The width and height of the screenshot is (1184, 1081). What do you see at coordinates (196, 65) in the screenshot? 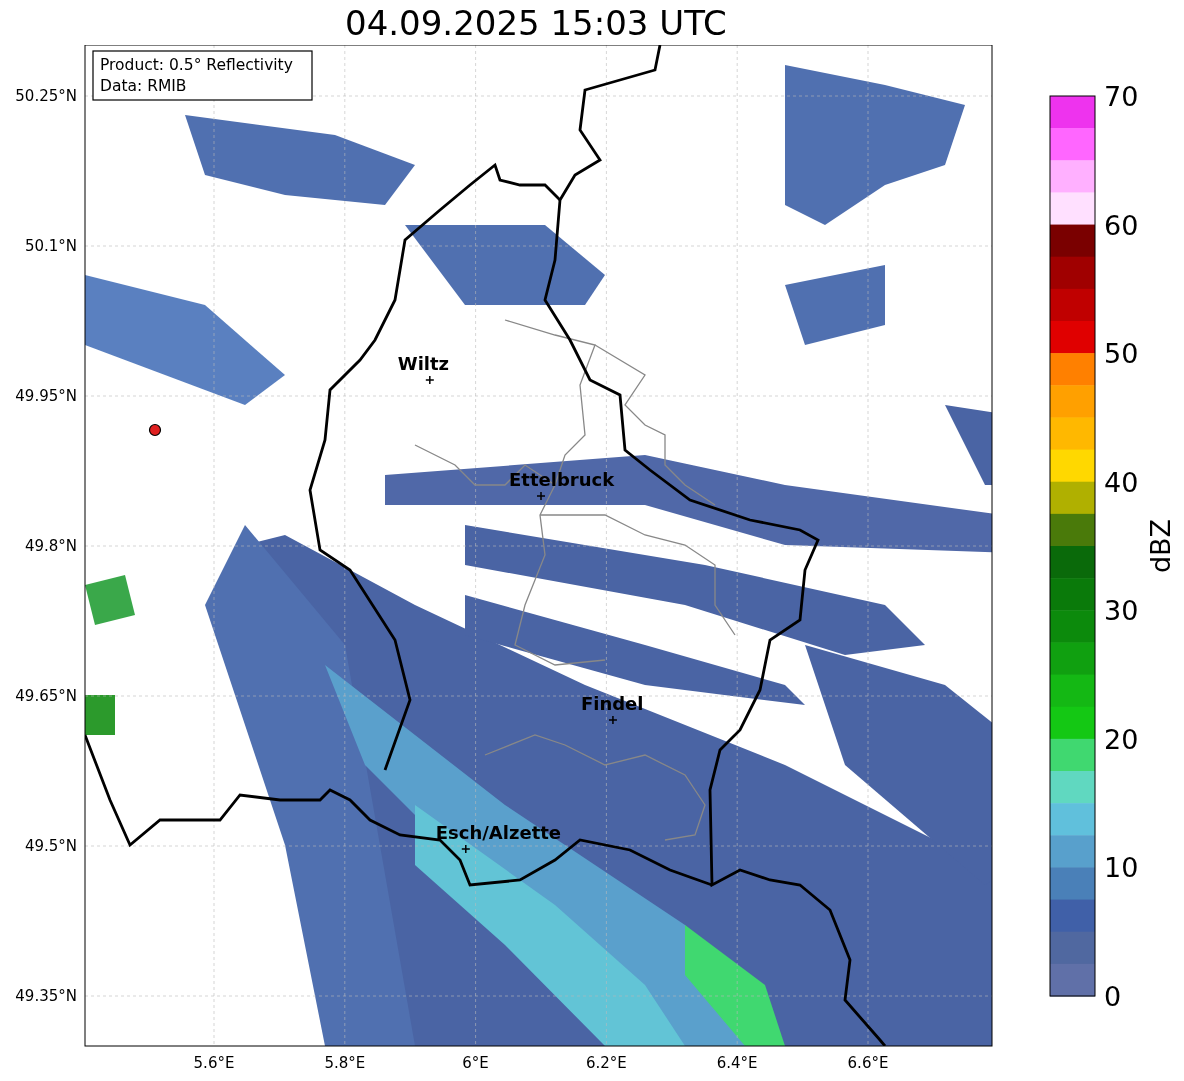
I see `info-text: Product: 0.5° Reflectivity` at bounding box center [196, 65].